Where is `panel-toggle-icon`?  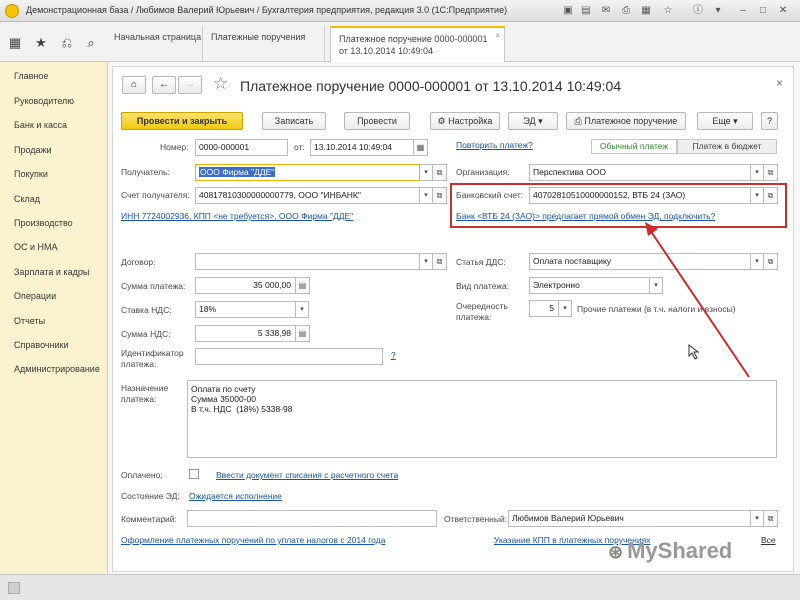 panel-toggle-icon is located at coordinates (14, 588).